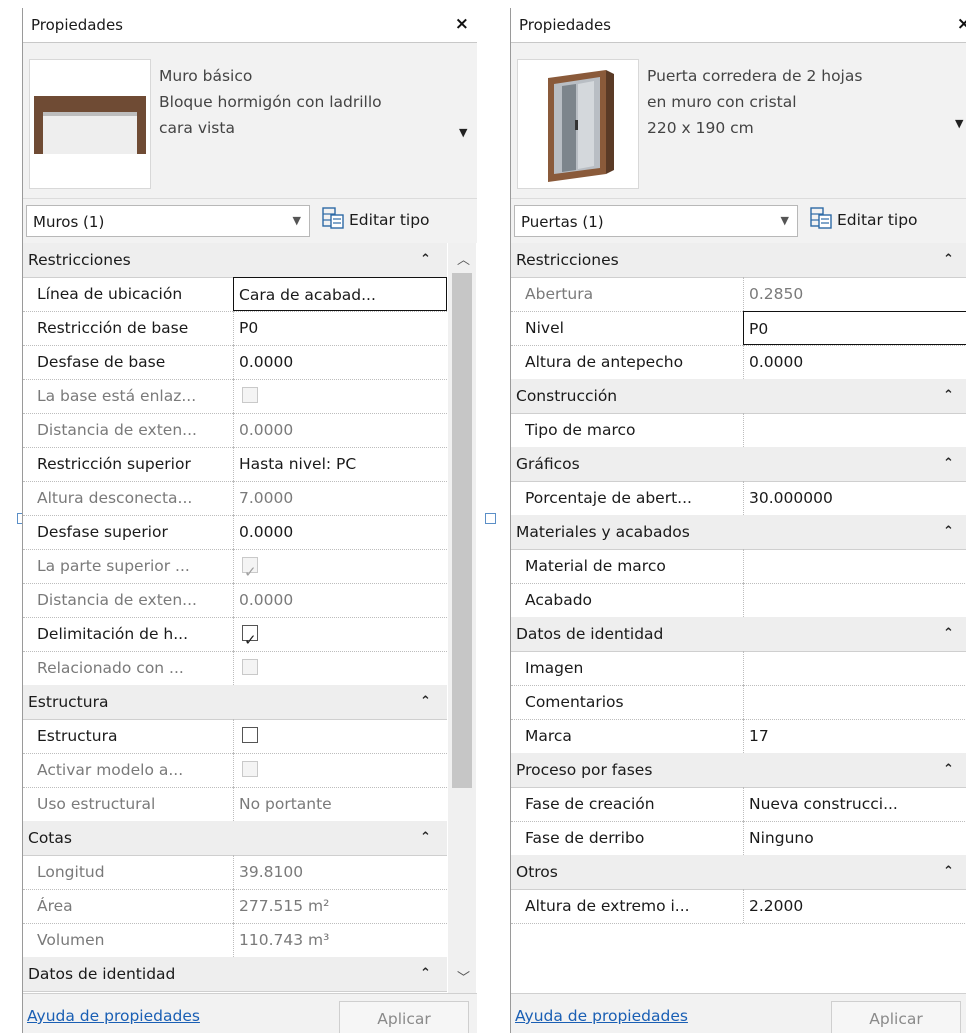 Image resolution: width=966 pixels, height=1033 pixels. Describe the element at coordinates (854, 906) in the screenshot. I see `property-value: 2.2000` at that location.